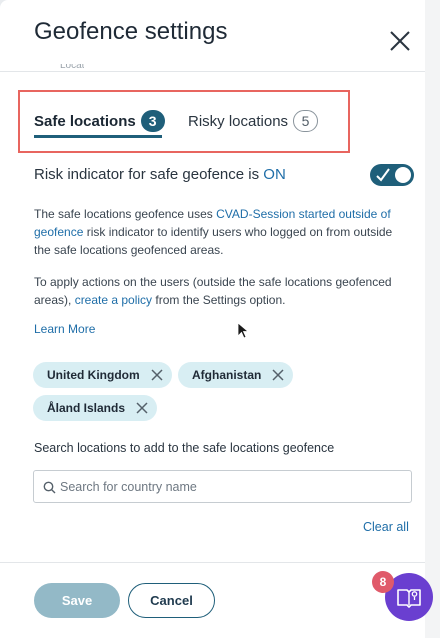 This screenshot has width=440, height=638. What do you see at coordinates (49, 487) in the screenshot?
I see `search-icon` at bounding box center [49, 487].